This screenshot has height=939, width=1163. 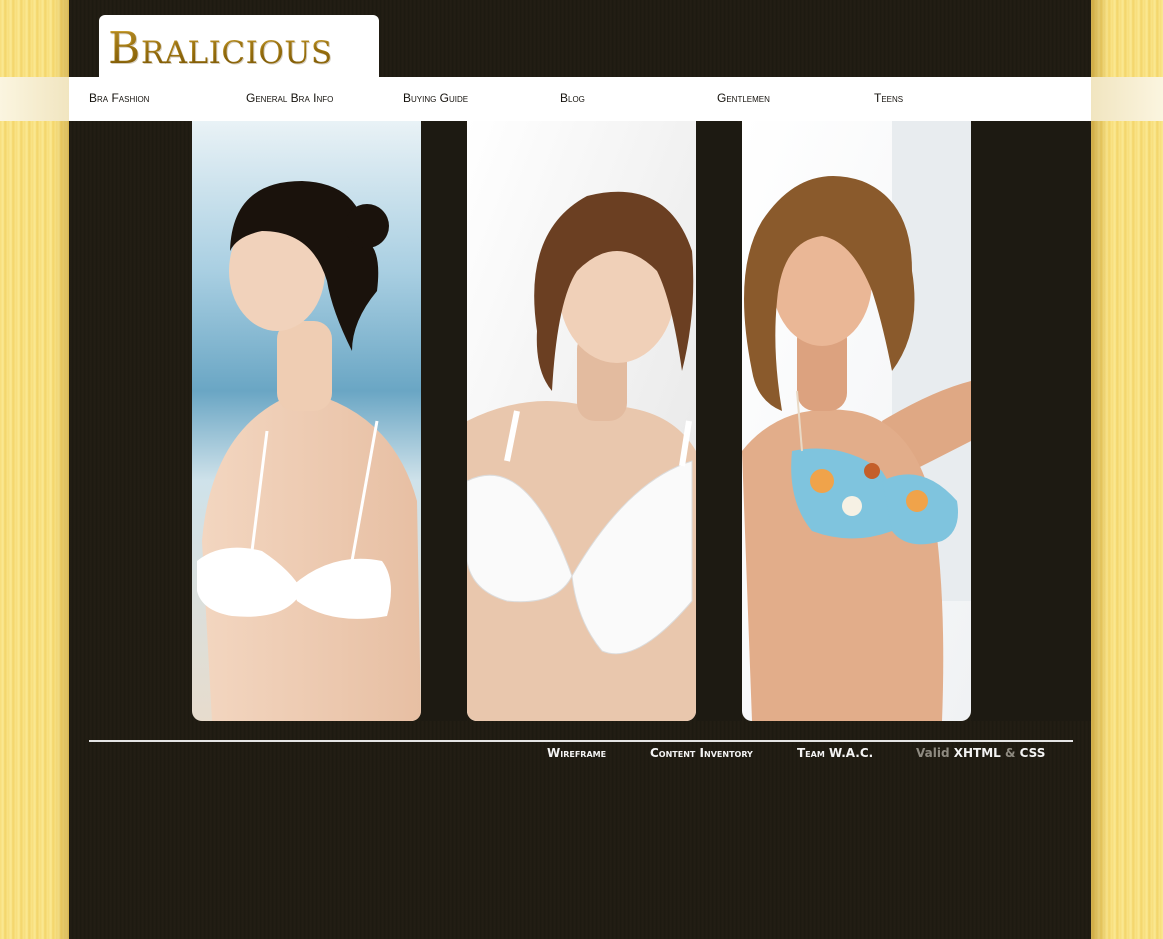 I want to click on nav-item-buying-guide: Buying Guide, so click(x=435, y=98).